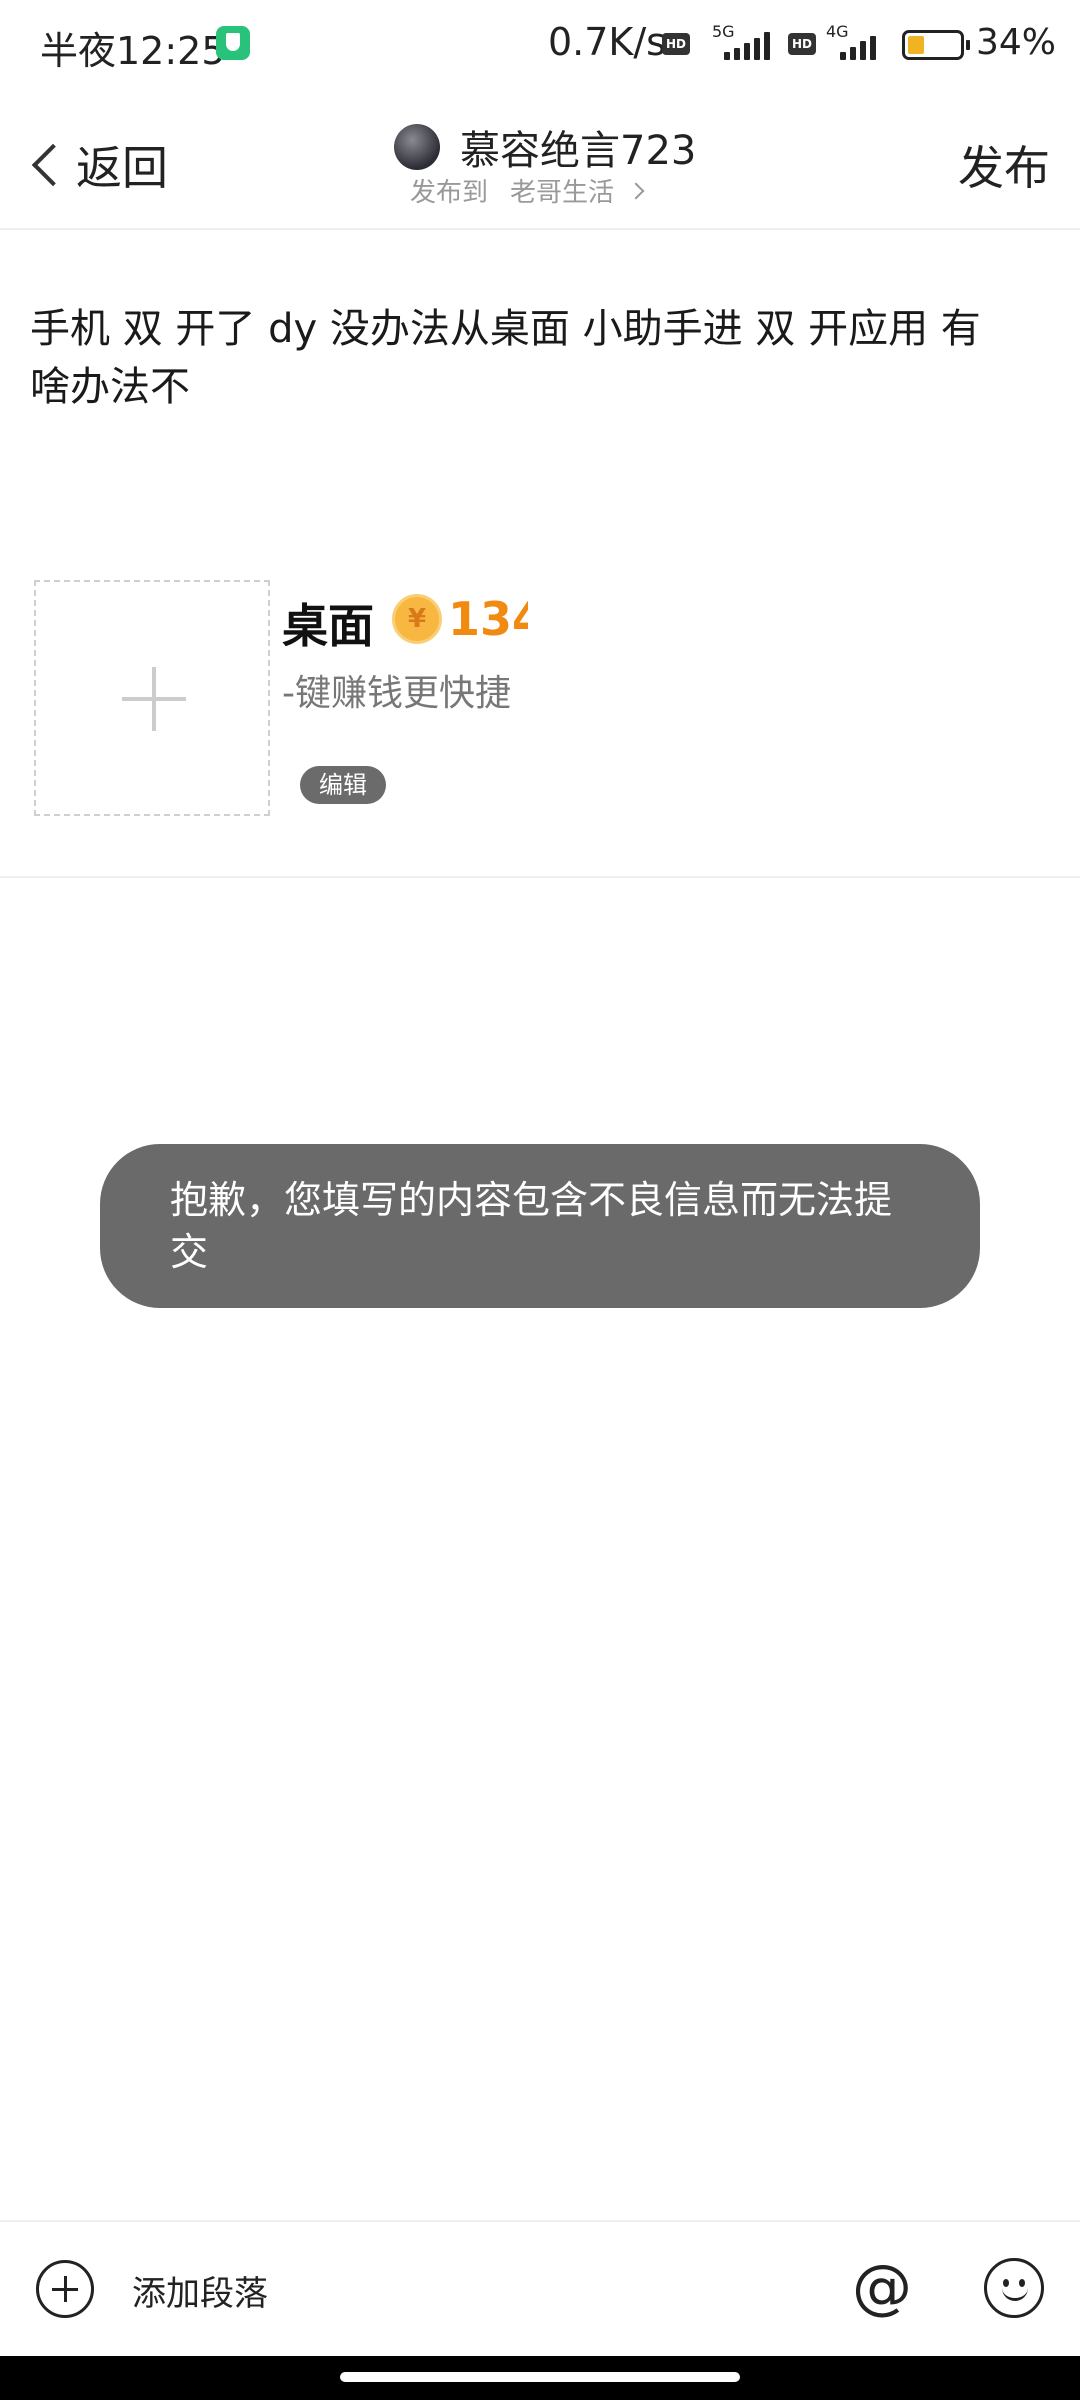  What do you see at coordinates (540, 877) in the screenshot?
I see `divider` at bounding box center [540, 877].